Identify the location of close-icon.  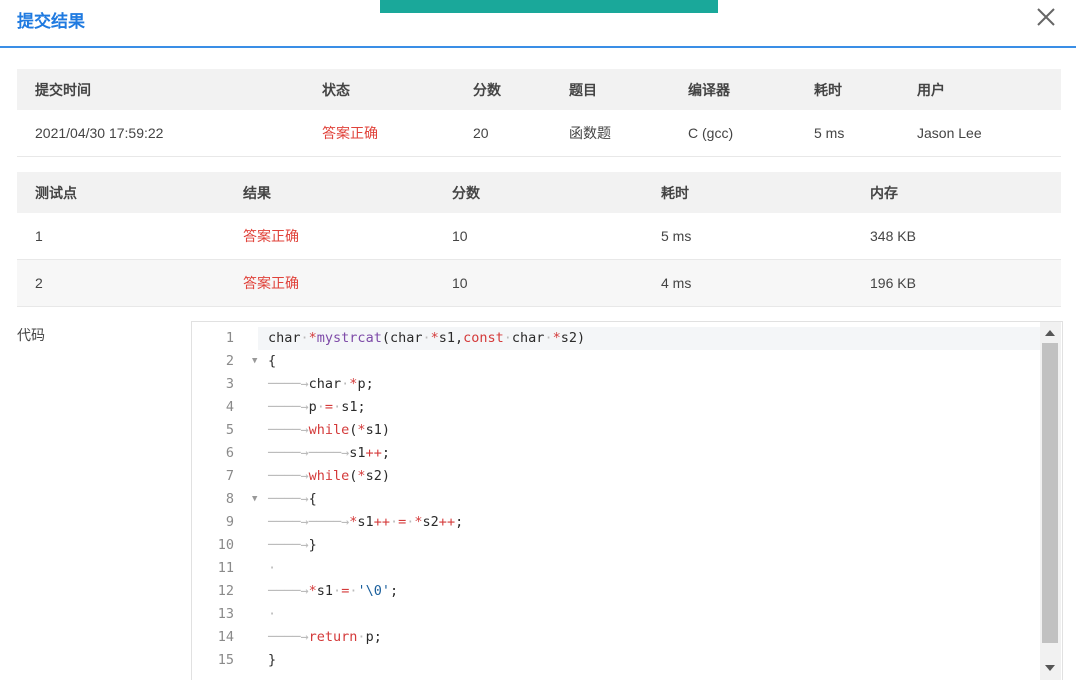
(1046, 17).